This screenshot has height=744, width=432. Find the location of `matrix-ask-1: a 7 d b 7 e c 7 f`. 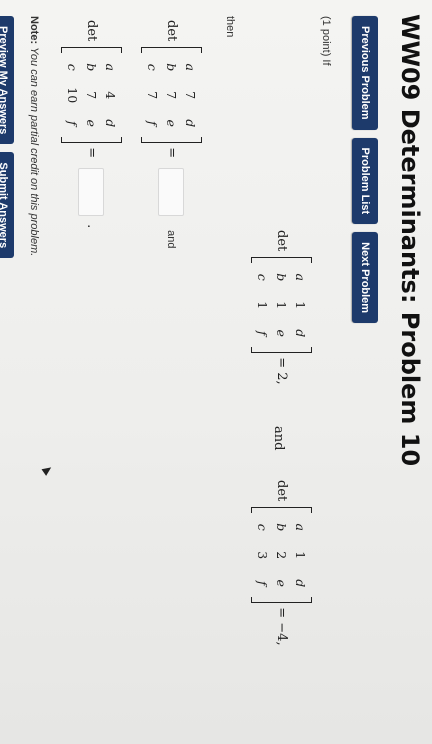

matrix-ask-1: a 7 d b 7 e c 7 f is located at coordinates (171, 95).